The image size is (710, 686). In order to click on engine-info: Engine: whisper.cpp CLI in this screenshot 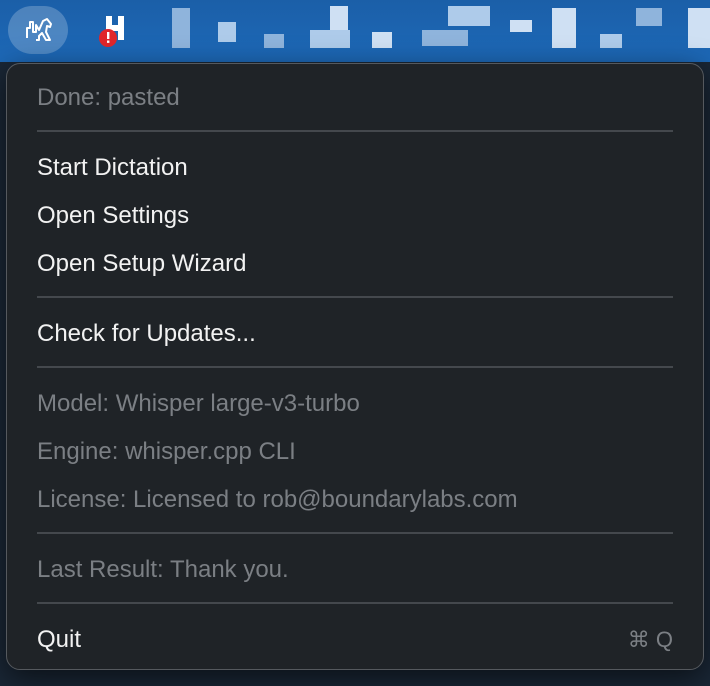, I will do `click(166, 451)`.